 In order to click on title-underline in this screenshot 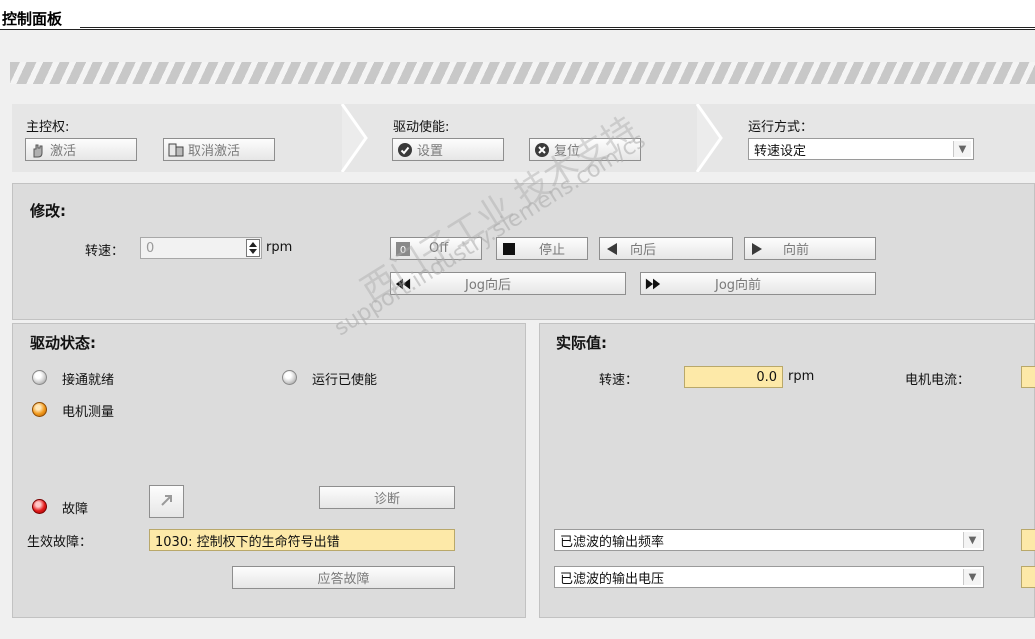, I will do `click(557, 27)`.